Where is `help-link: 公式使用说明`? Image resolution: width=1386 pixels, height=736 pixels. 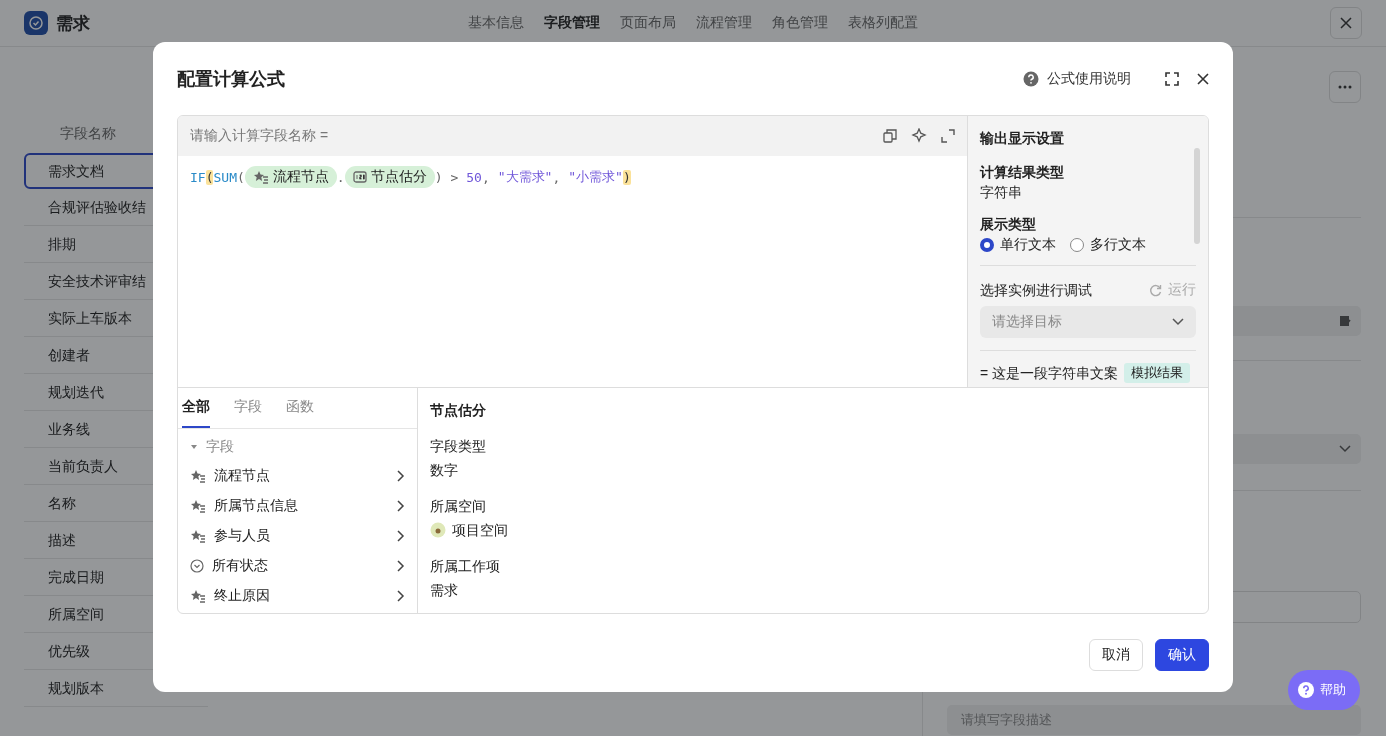 help-link: 公式使用说明 is located at coordinates (1077, 78).